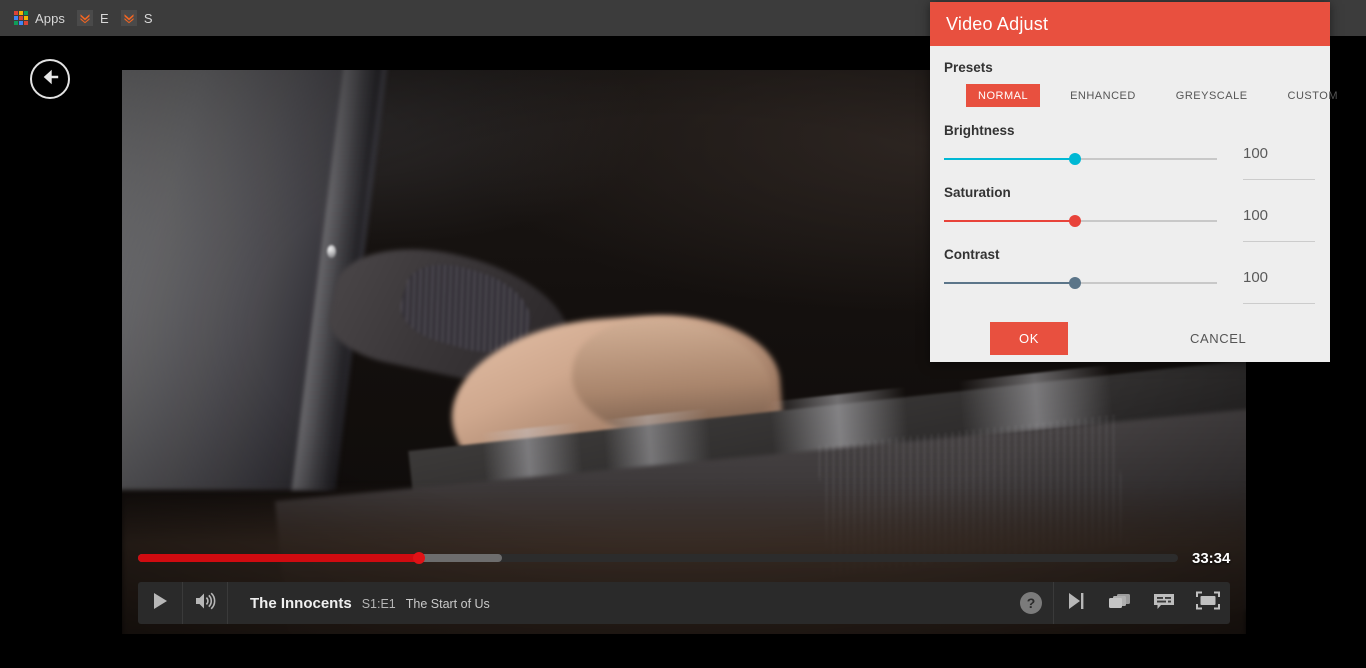 The height and width of the screenshot is (668, 1366). I want to click on brightness-value-field: 100, so click(1279, 162).